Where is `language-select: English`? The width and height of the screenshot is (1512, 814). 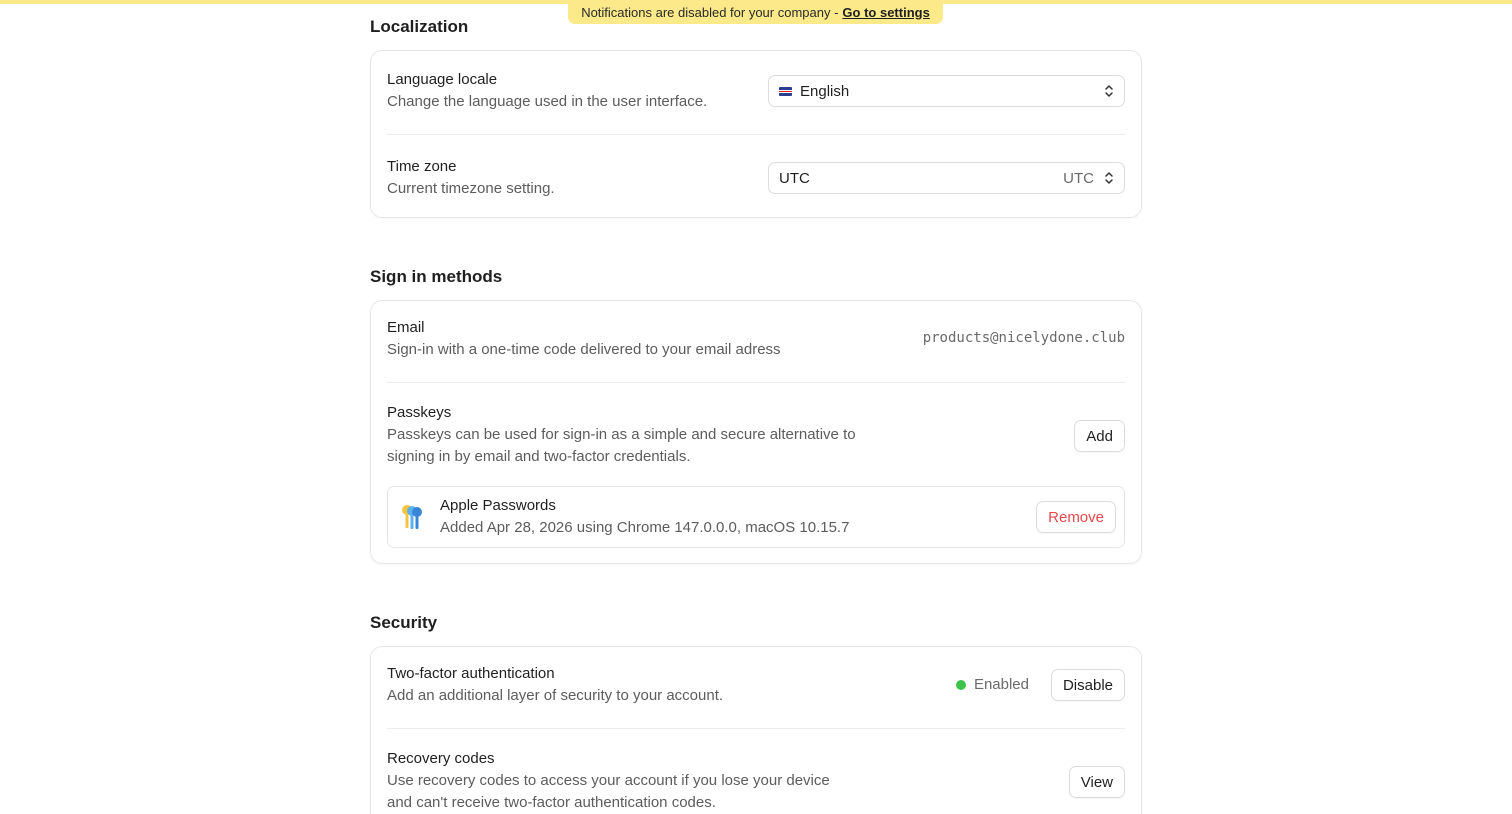 language-select: English is located at coordinates (946, 91).